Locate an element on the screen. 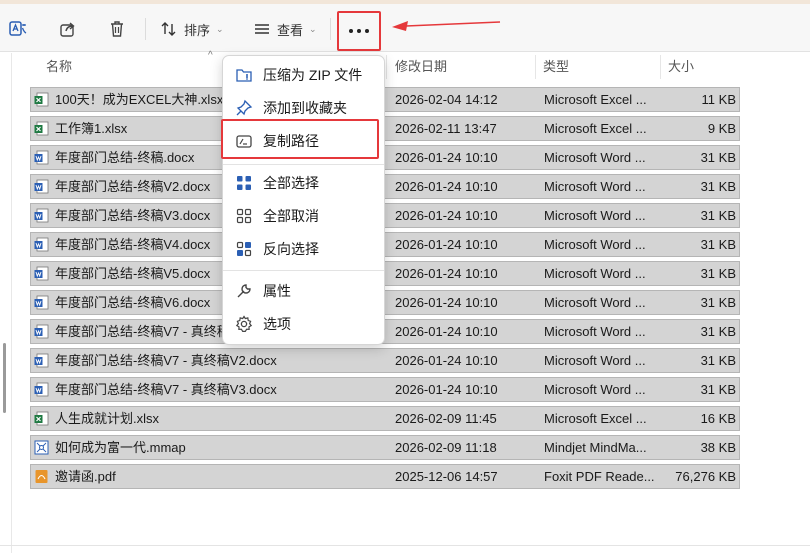  menu-item-options: 选项 is located at coordinates (304, 324).